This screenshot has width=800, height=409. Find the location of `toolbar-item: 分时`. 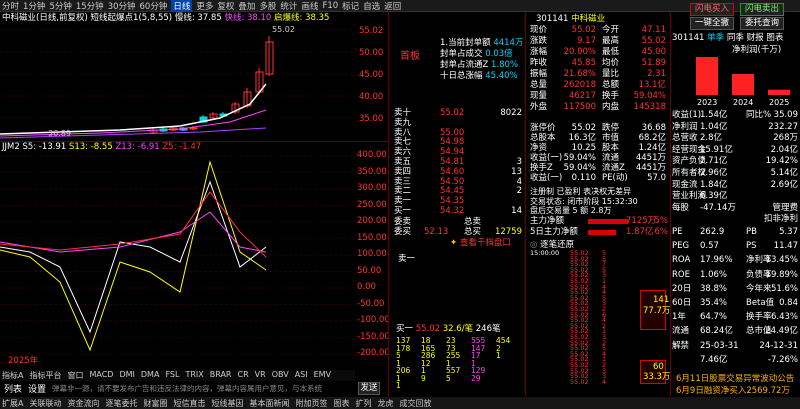

toolbar-item: 分时 is located at coordinates (10, 6).